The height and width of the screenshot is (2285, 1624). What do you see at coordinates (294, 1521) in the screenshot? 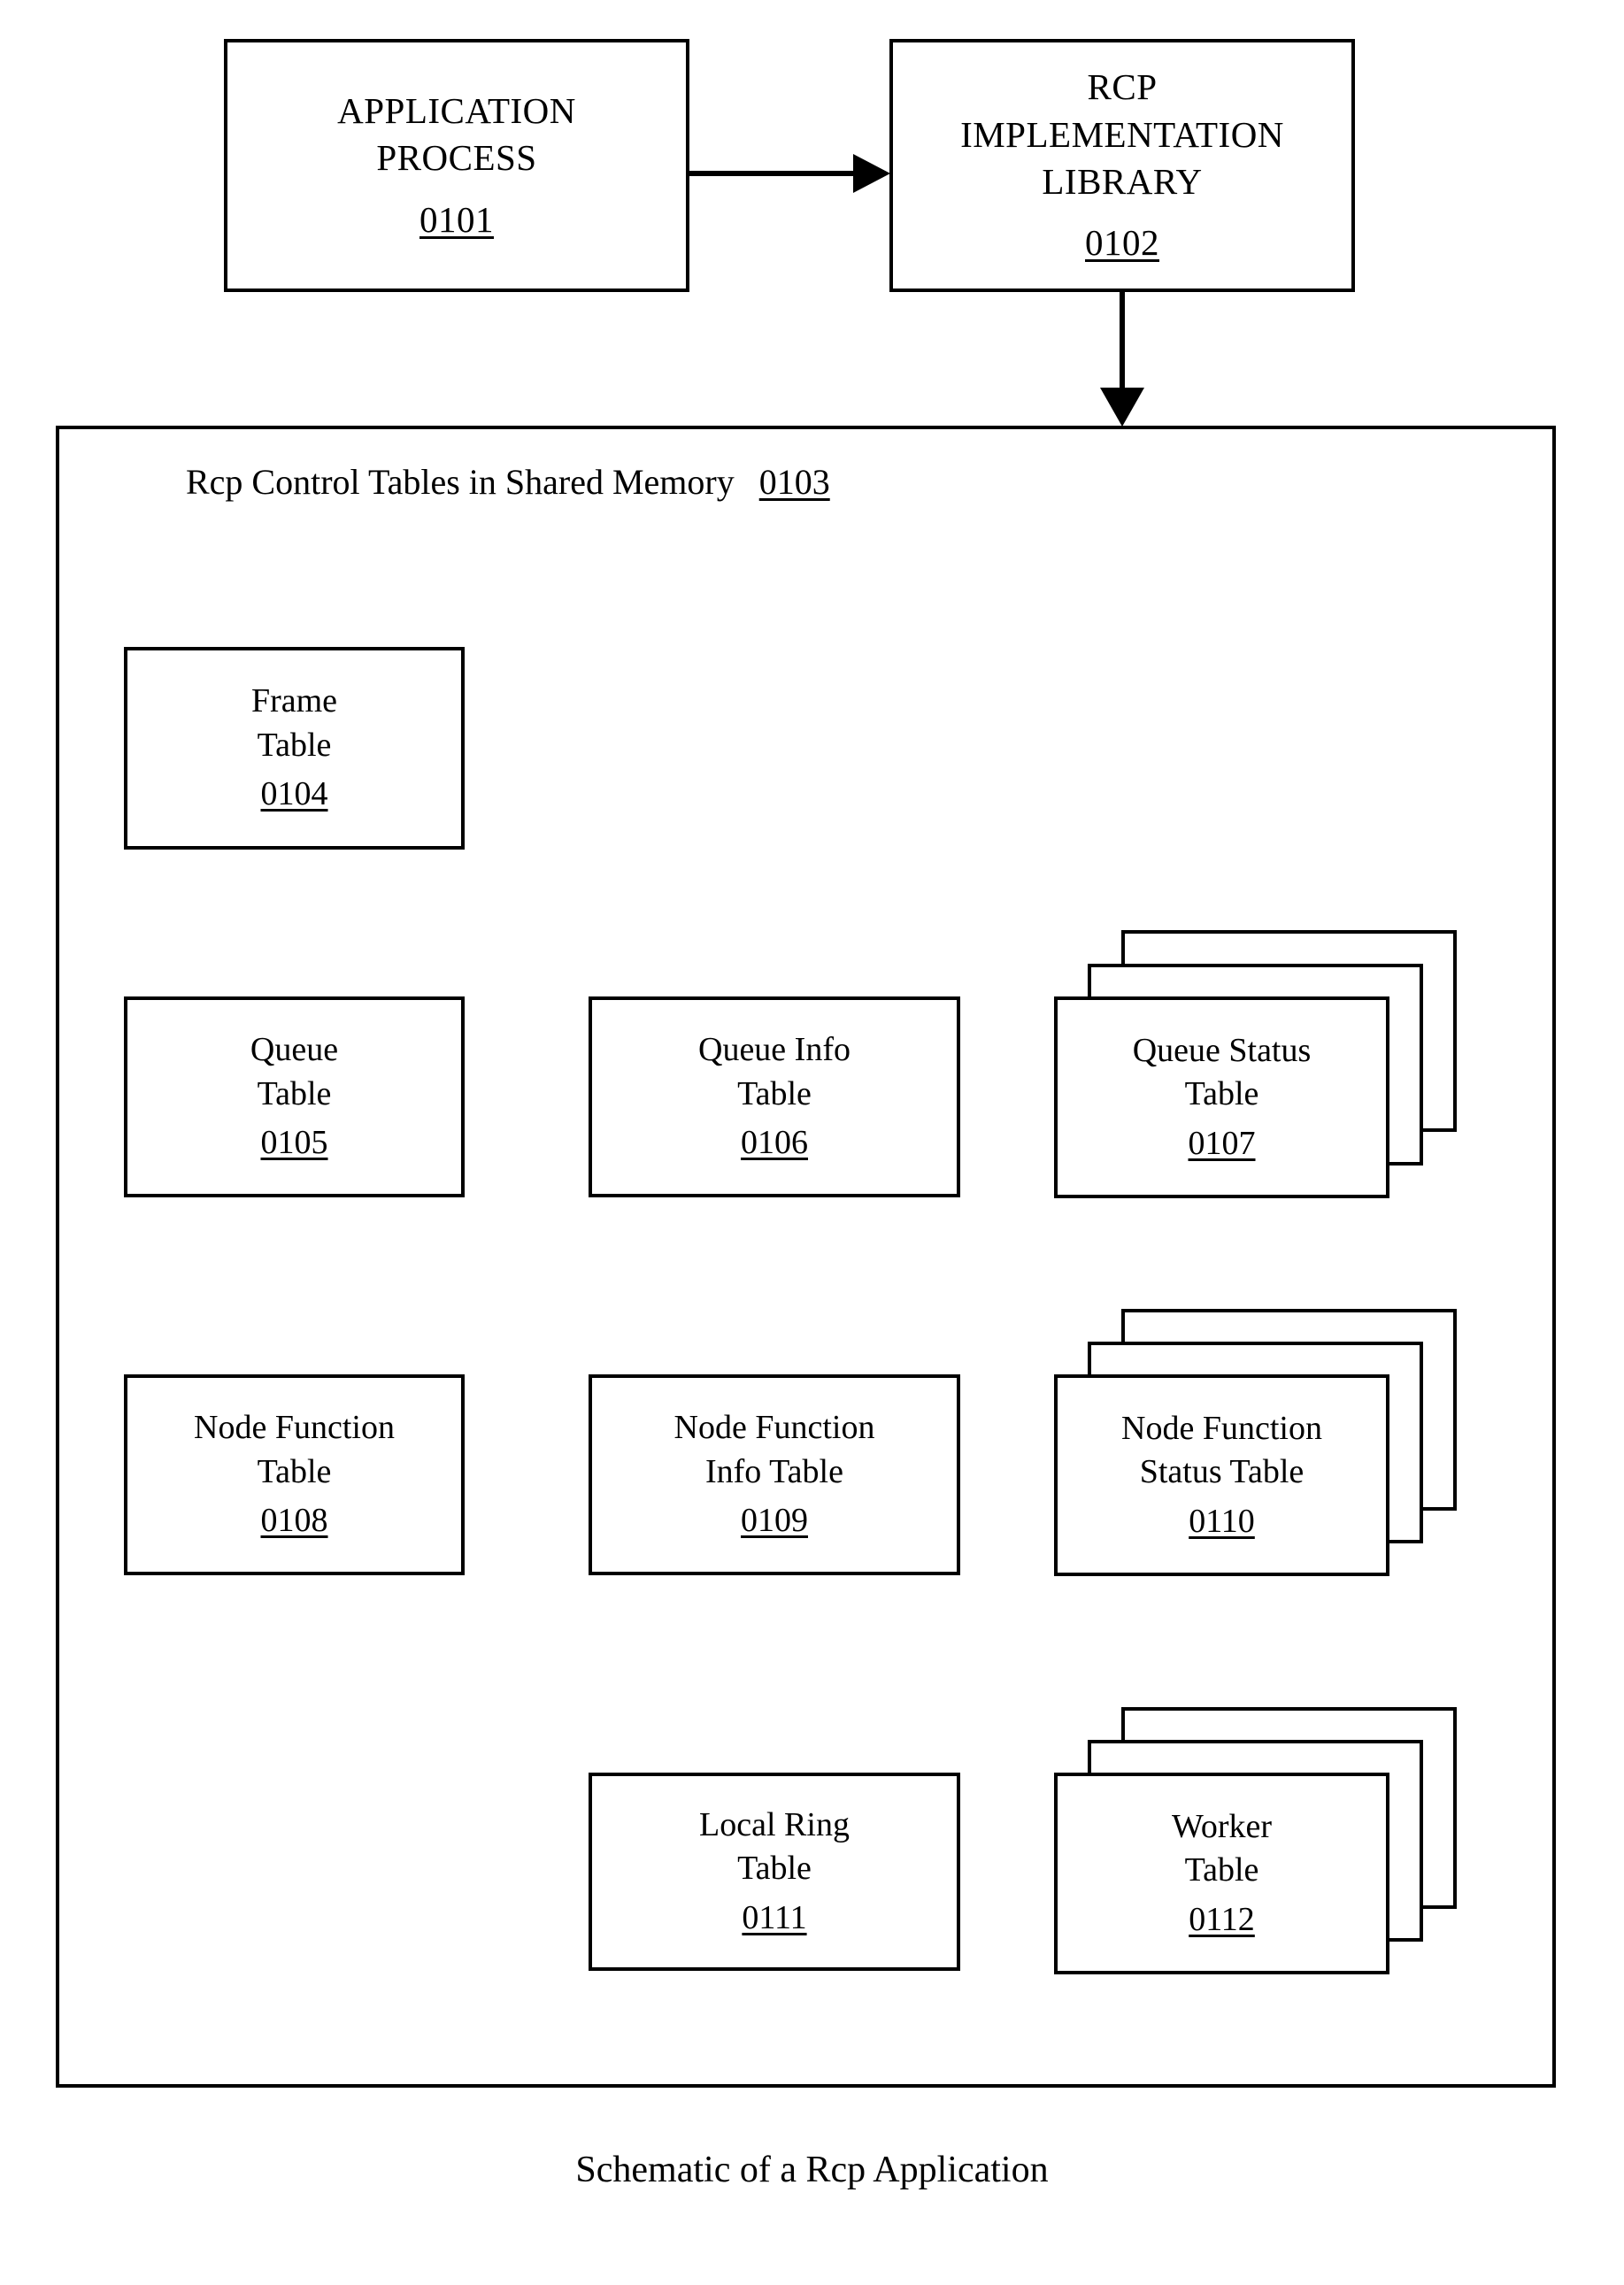
I see `node-function-table-refnum: 0108` at bounding box center [294, 1521].